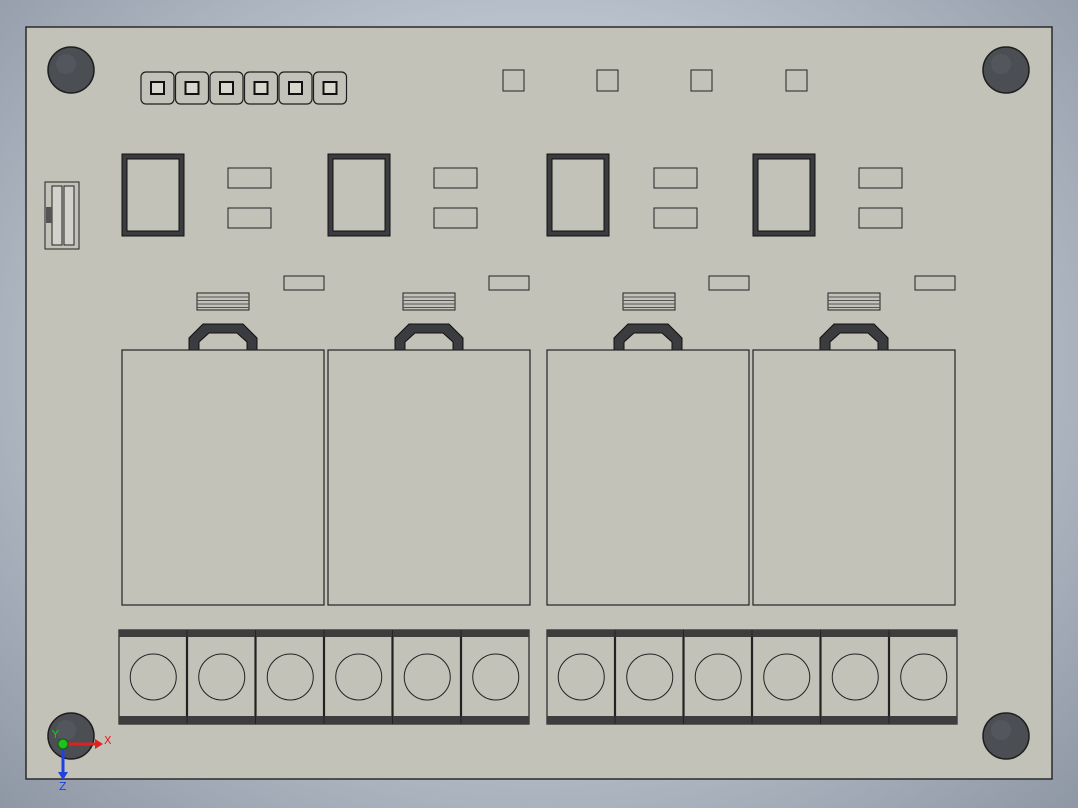  Describe the element at coordinates (63, 744) in the screenshot. I see `y-axis-dot-icon` at that location.